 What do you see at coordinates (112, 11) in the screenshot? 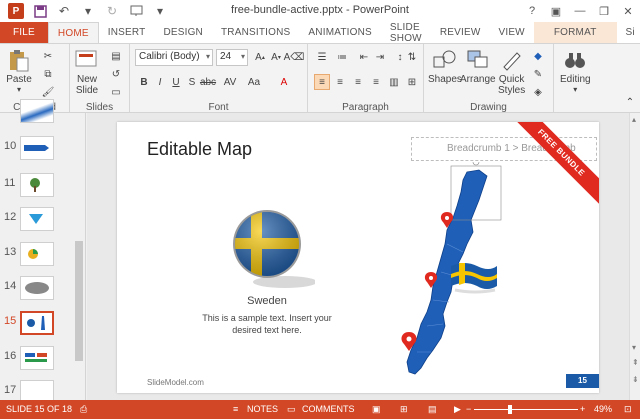
I see `redo-icon: ↻` at bounding box center [112, 11].